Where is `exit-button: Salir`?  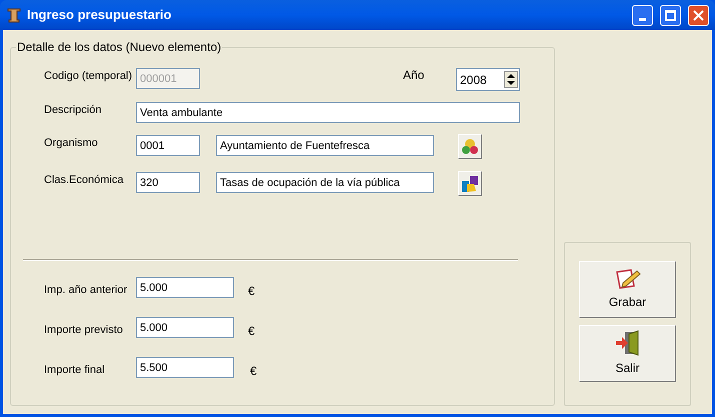 exit-button: Salir is located at coordinates (627, 353).